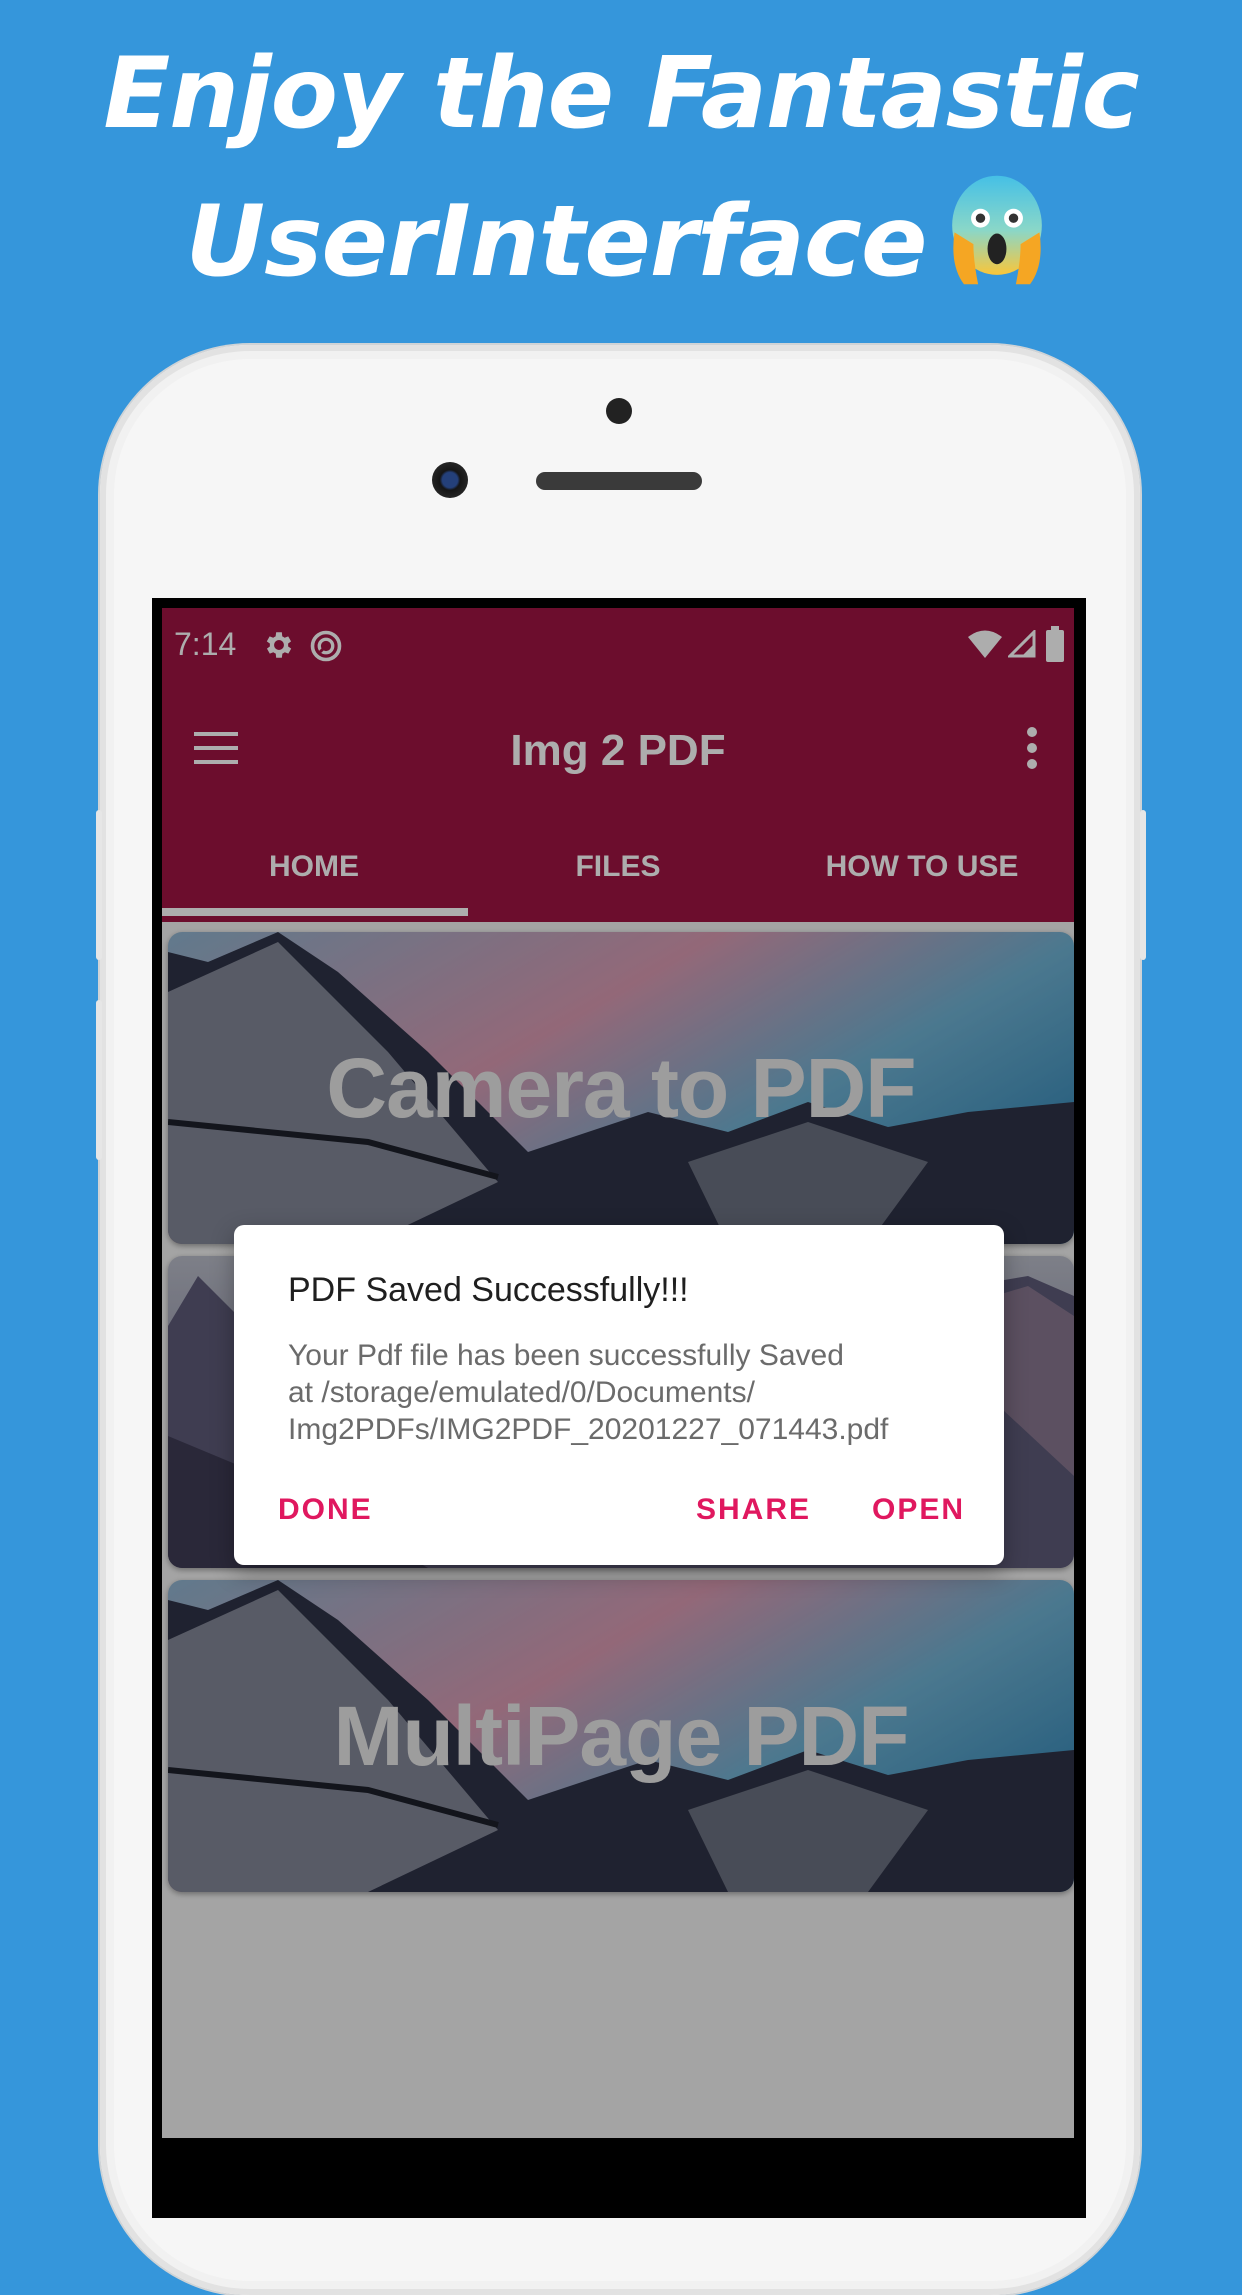  What do you see at coordinates (1143, 885) in the screenshot?
I see `phone-power-button` at bounding box center [1143, 885].